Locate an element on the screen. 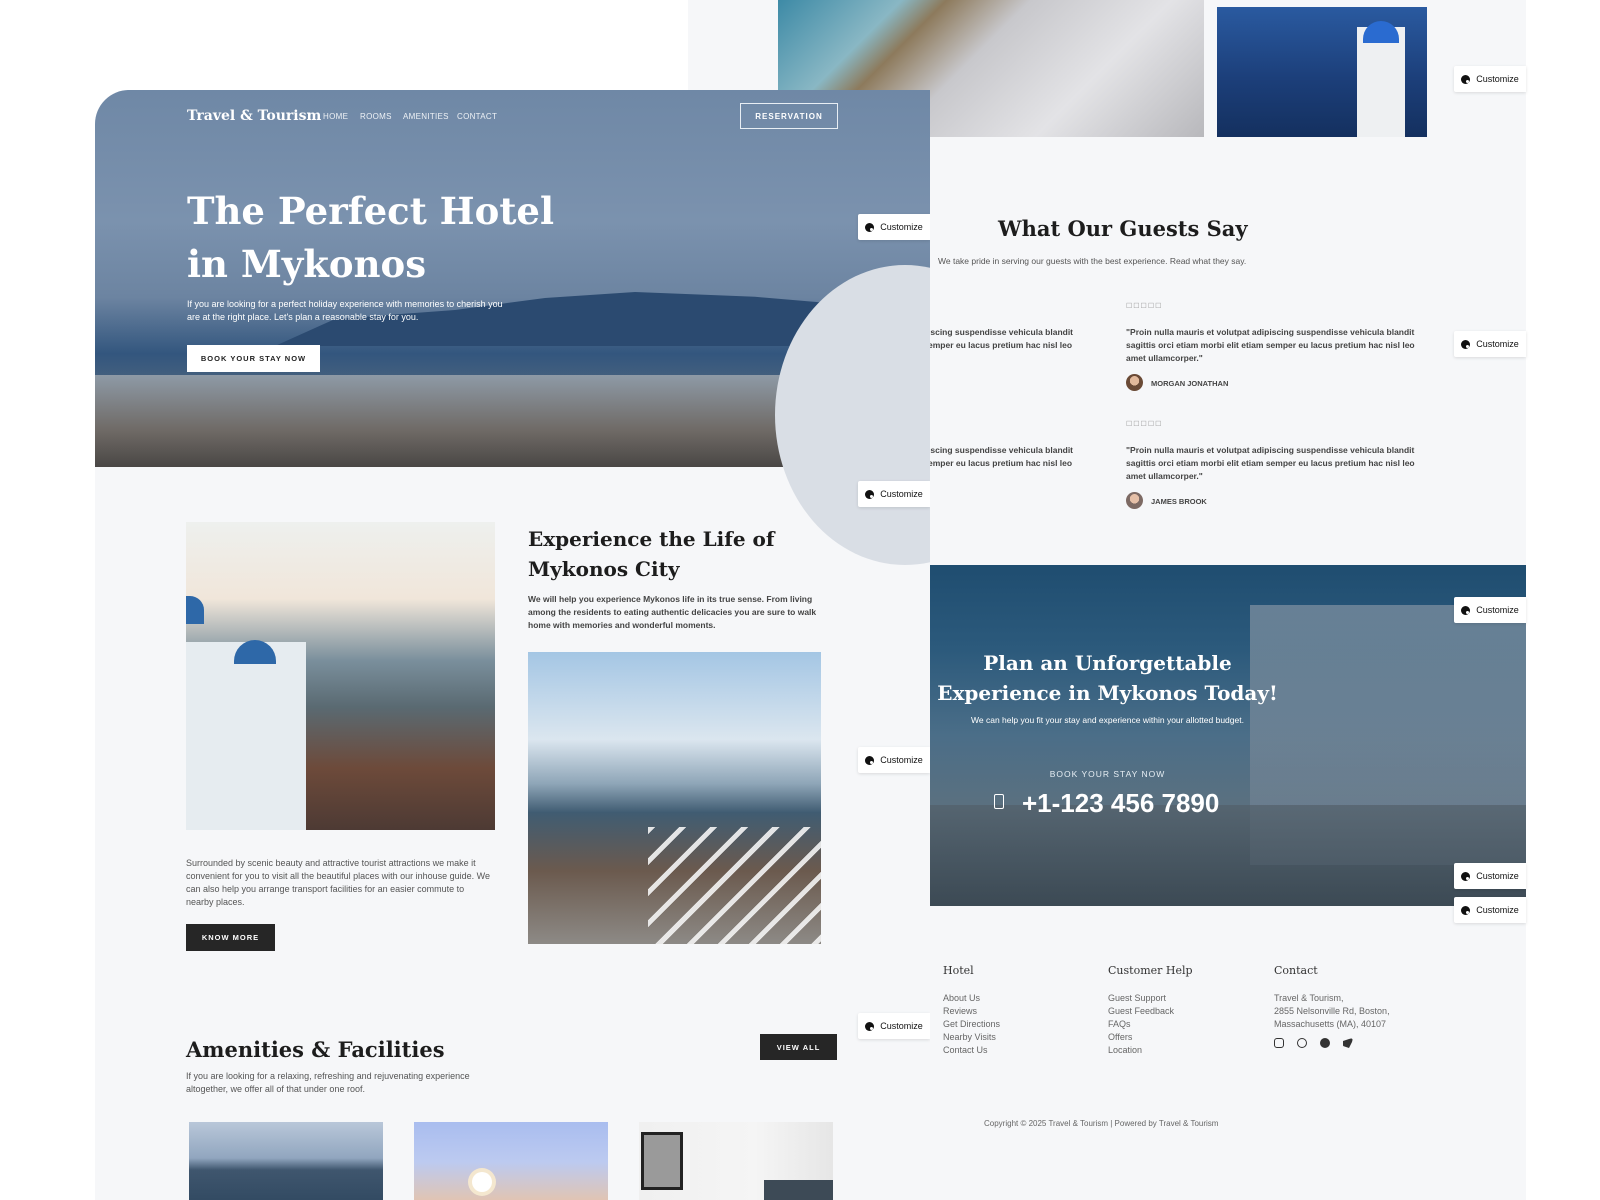 The image size is (1600, 1200). experience-title: Experience the Life of Mykonos City is located at coordinates (651, 554).